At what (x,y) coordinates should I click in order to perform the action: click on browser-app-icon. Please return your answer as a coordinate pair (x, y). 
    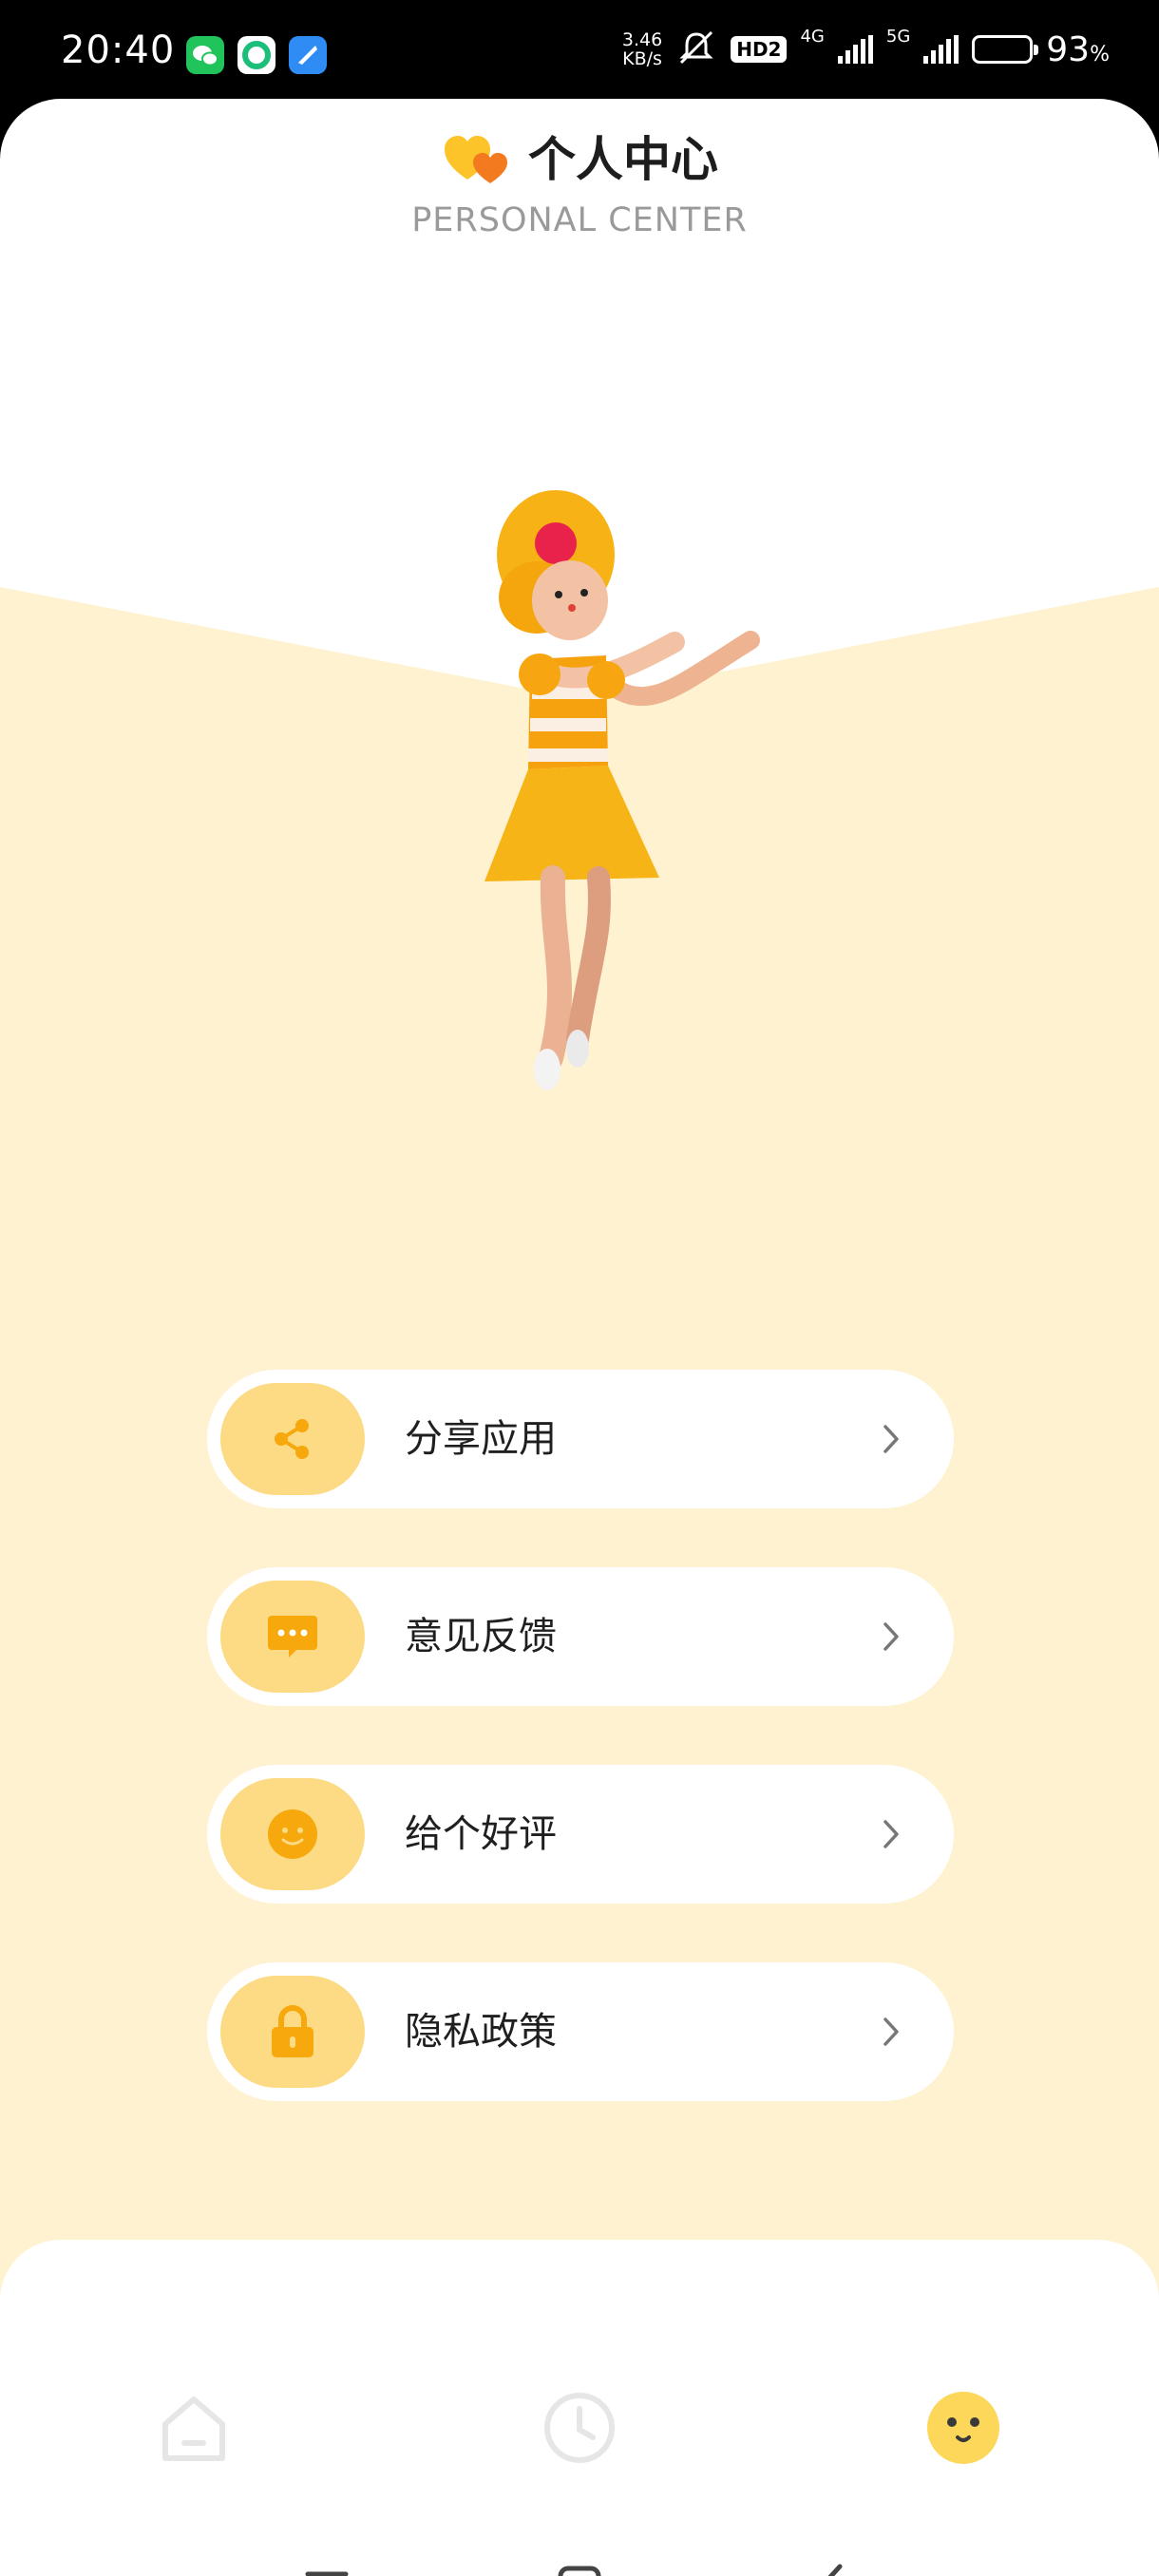
    Looking at the image, I should click on (308, 55).